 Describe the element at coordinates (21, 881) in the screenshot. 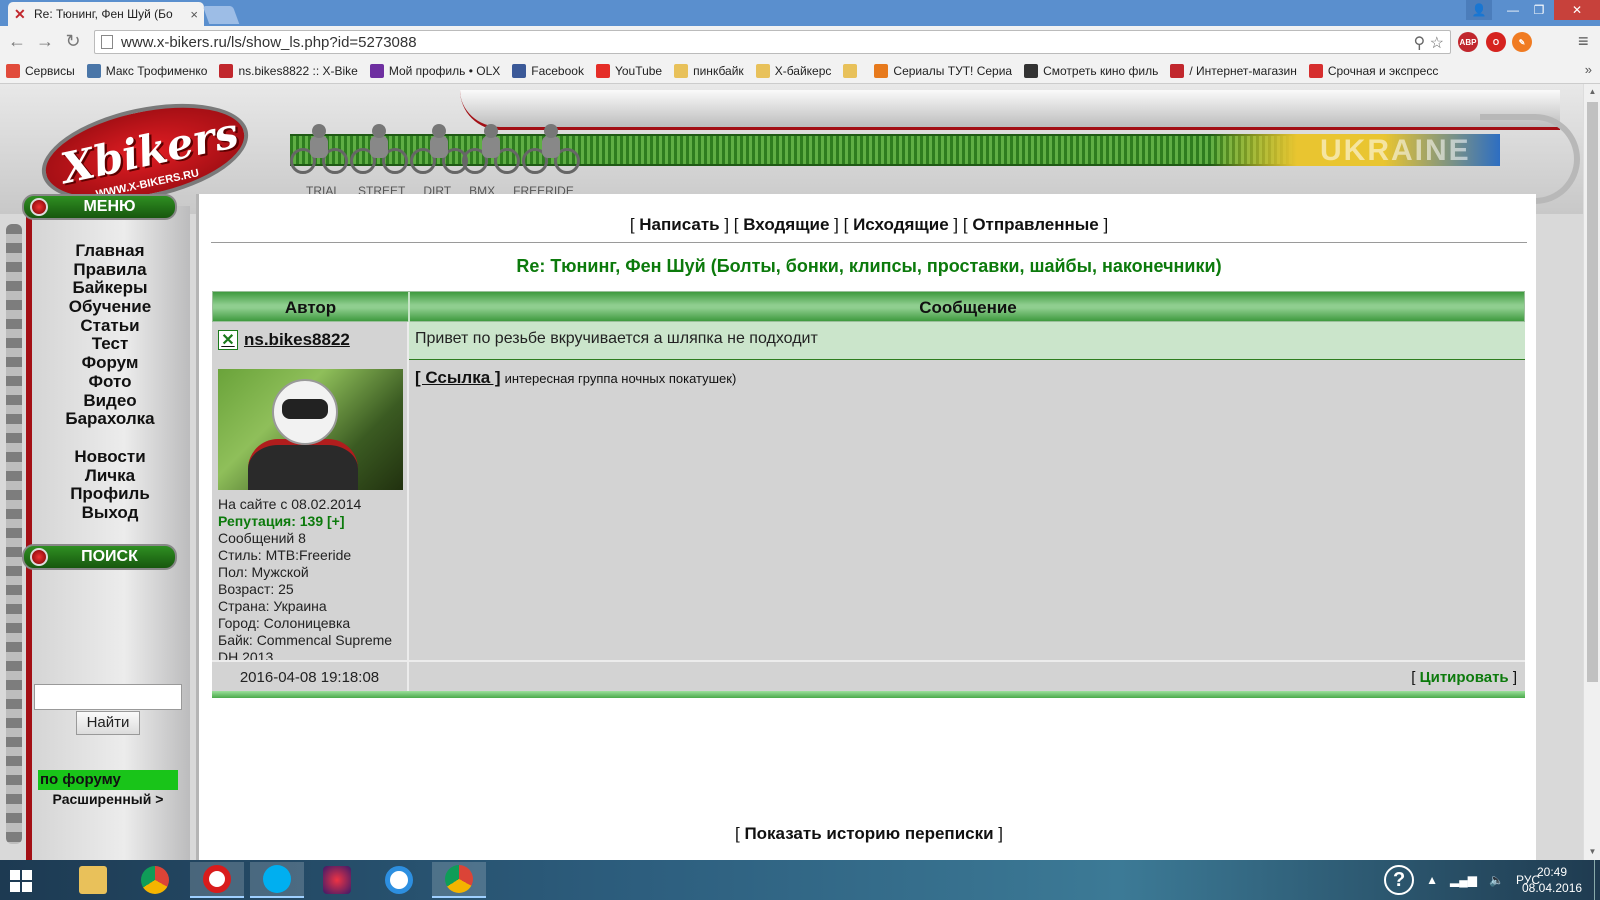

I see `windows-start-icon` at that location.